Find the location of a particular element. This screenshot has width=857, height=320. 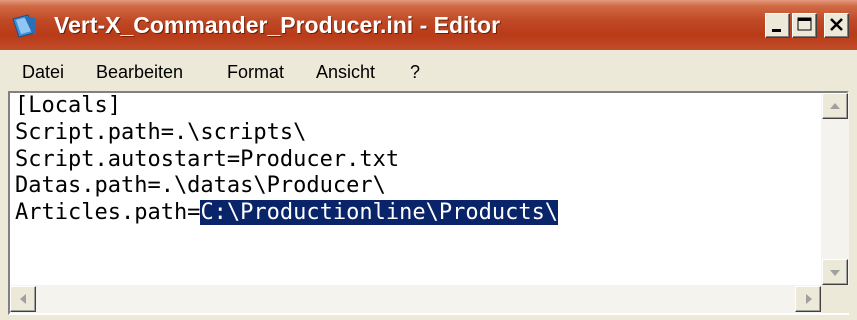

menu-help: ? is located at coordinates (415, 72).